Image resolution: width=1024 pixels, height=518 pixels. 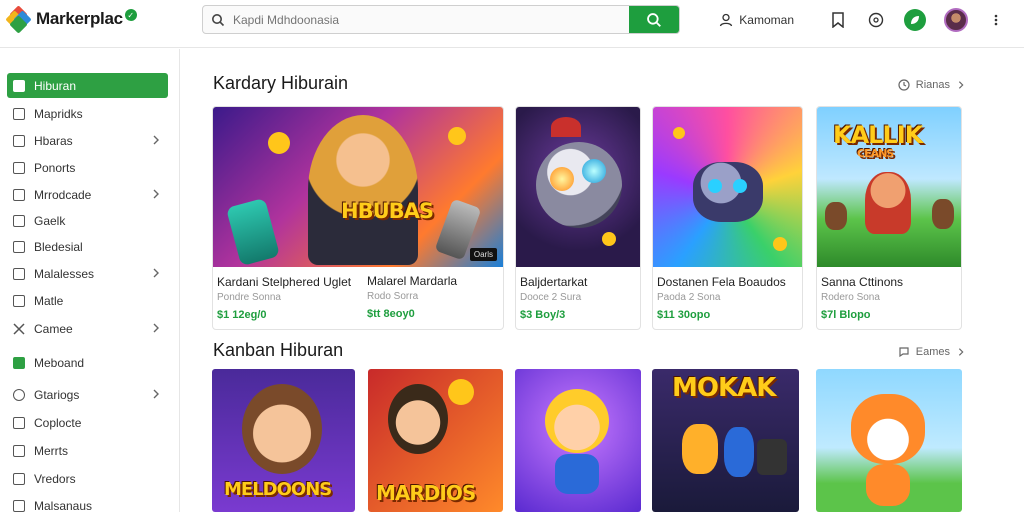 What do you see at coordinates (58, 422) in the screenshot?
I see `sidebar-item-label: Coplocte` at bounding box center [58, 422].